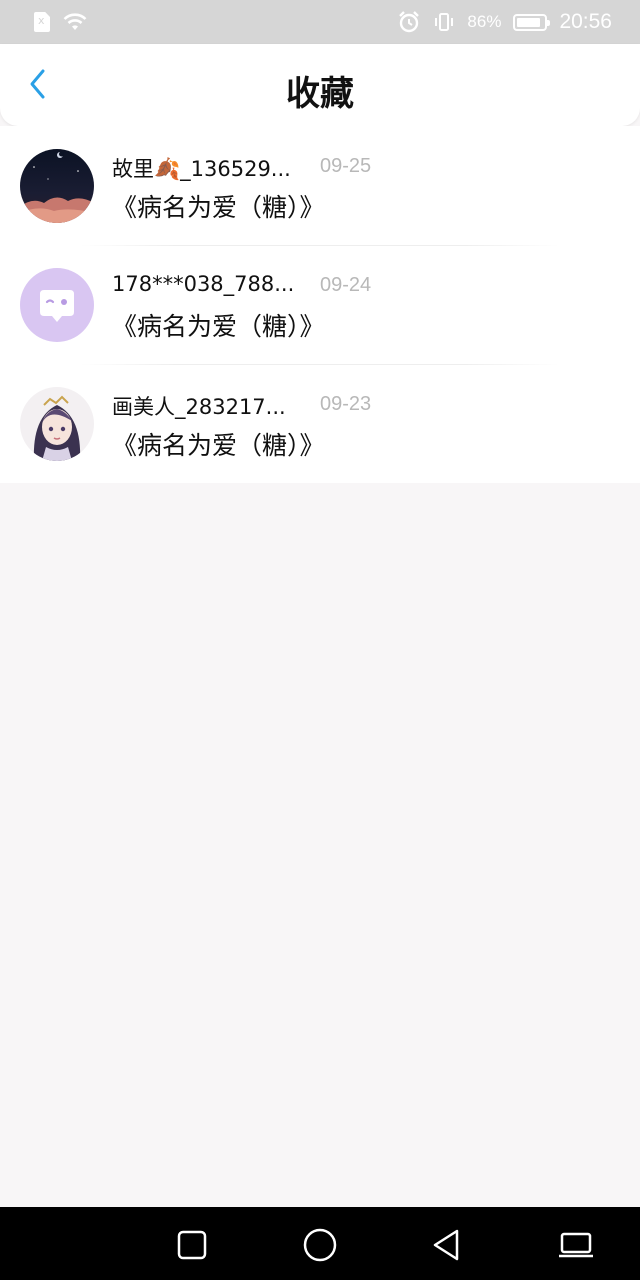 Image resolution: width=640 pixels, height=1280 pixels. I want to click on back-nav-button, so click(446, 1245).